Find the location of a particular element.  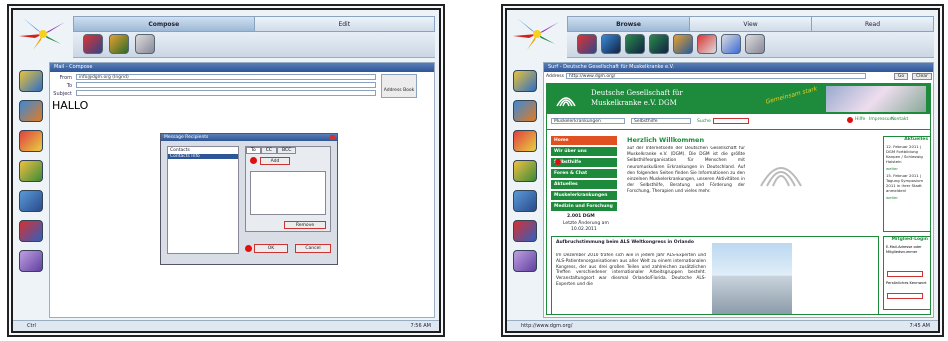

status-clock: 7:56 AM is located at coordinates (420, 326).